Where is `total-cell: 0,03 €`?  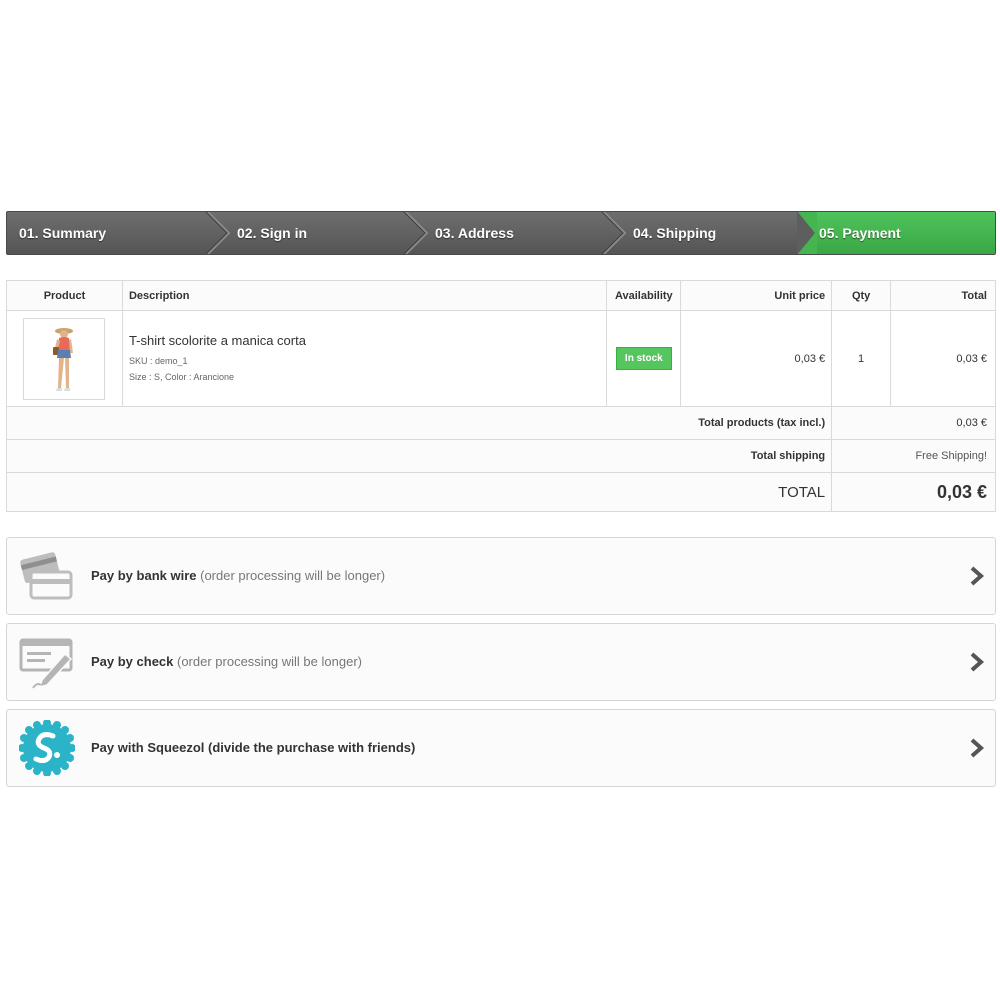
total-cell: 0,03 € is located at coordinates (943, 358).